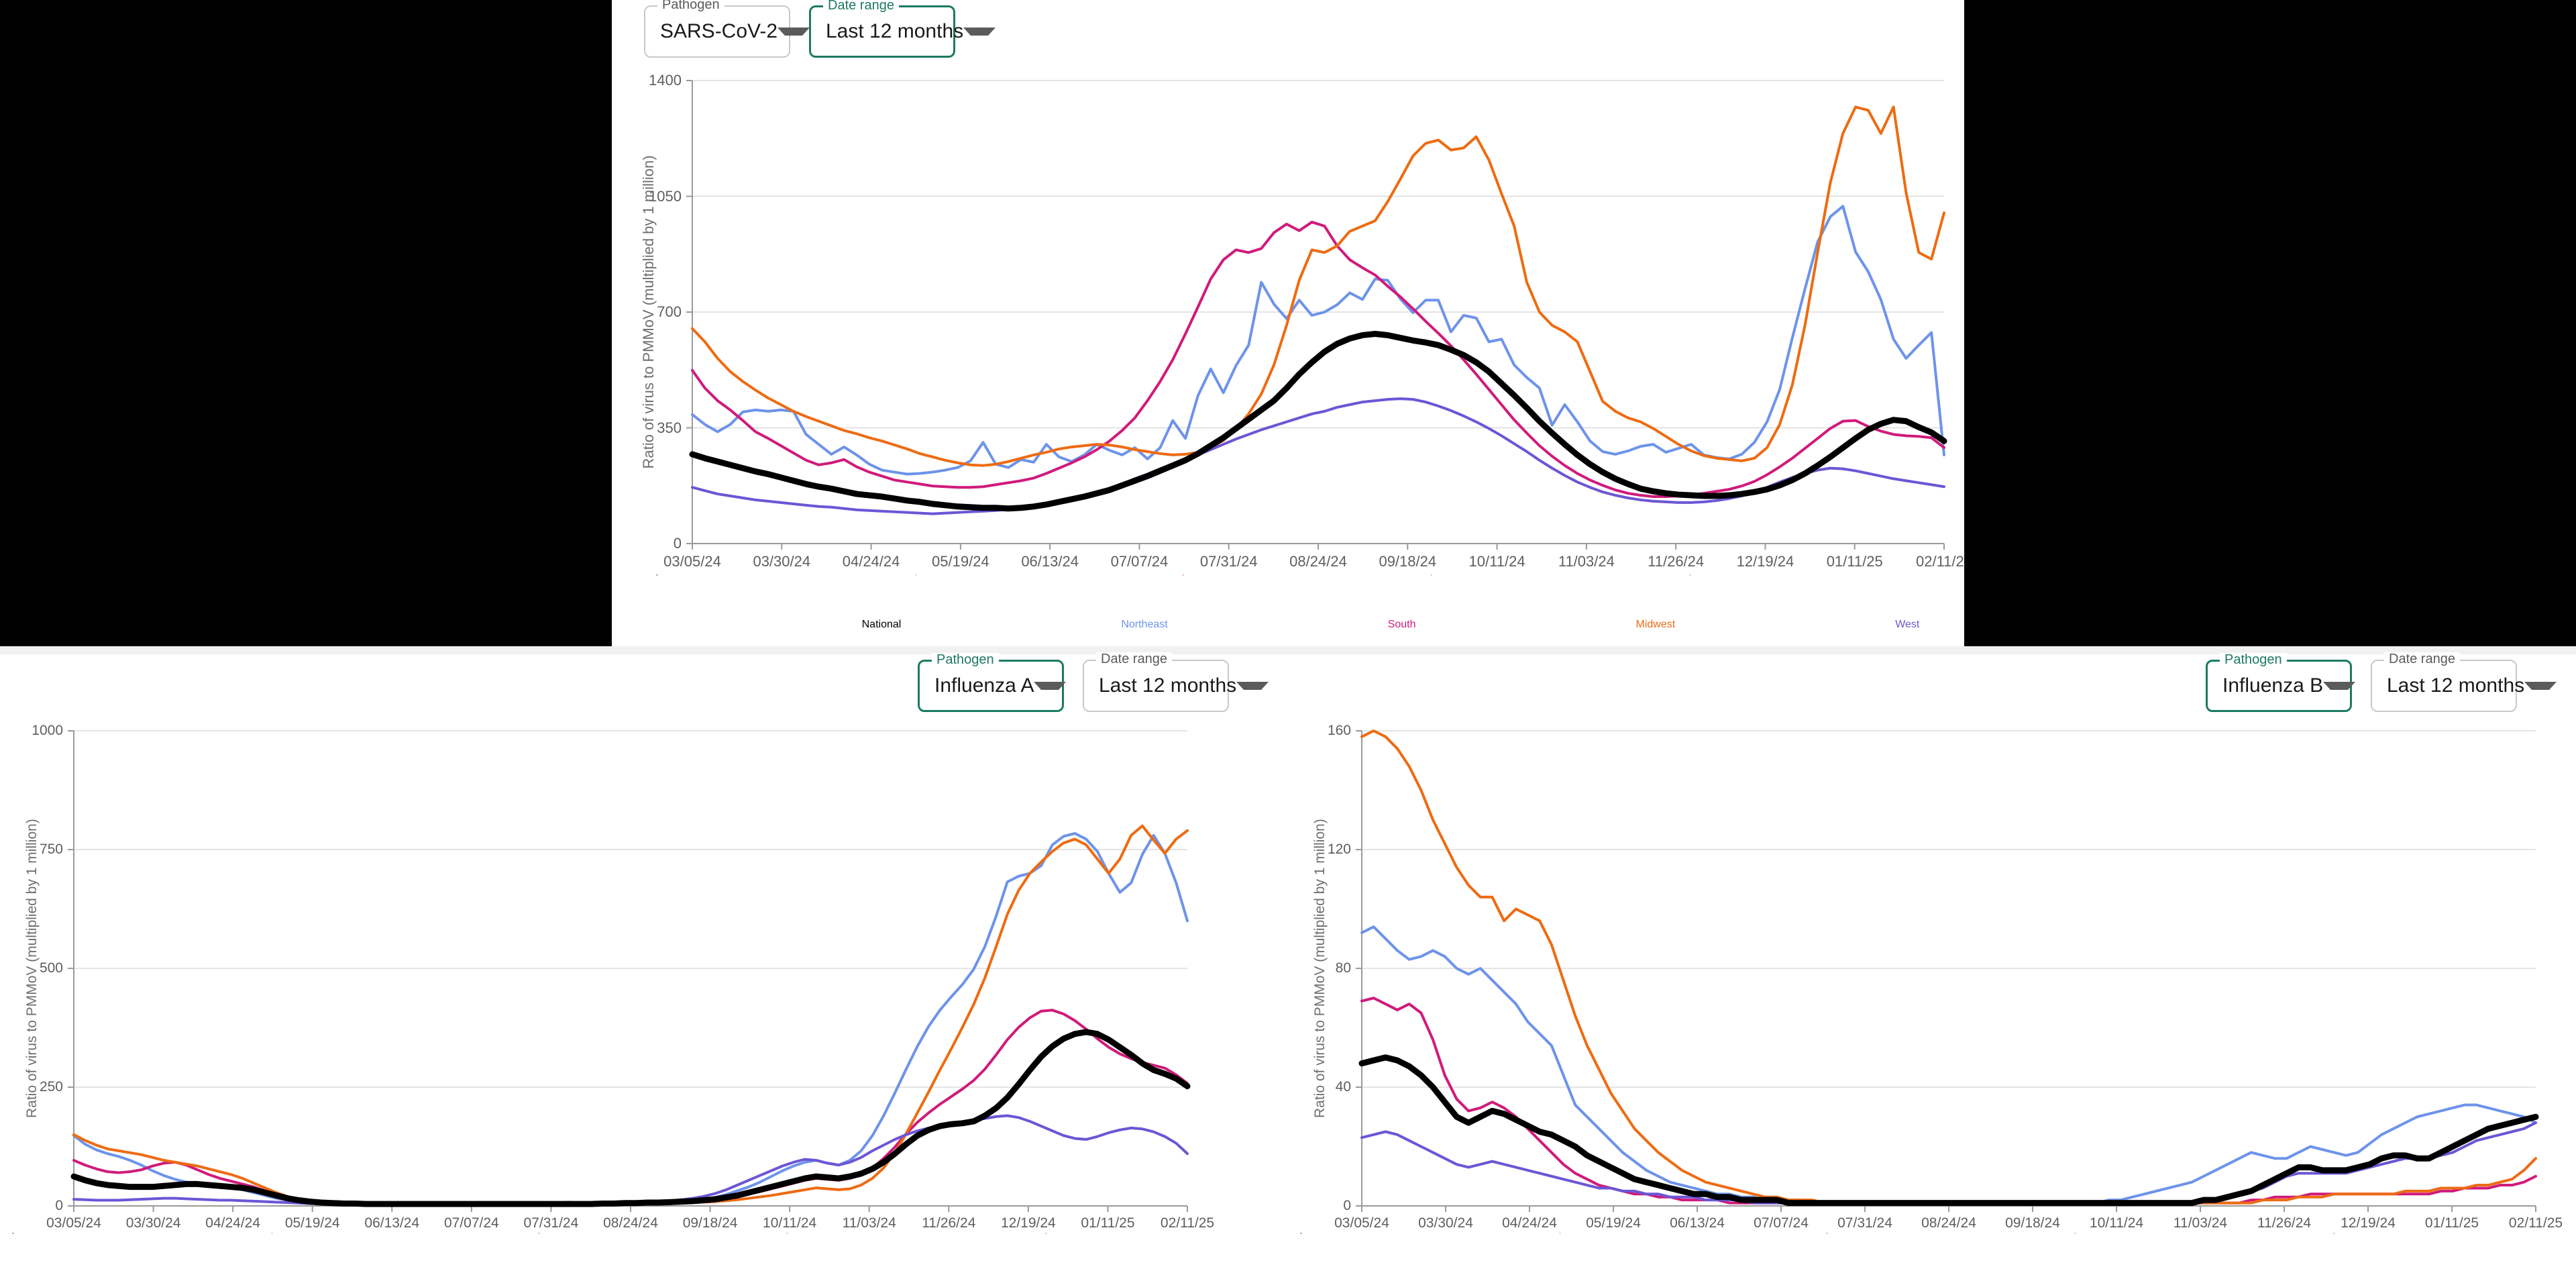 The height and width of the screenshot is (1269, 2576). Describe the element at coordinates (2253, 659) in the screenshot. I see `pathogen-label-flub: Pathogen` at that location.